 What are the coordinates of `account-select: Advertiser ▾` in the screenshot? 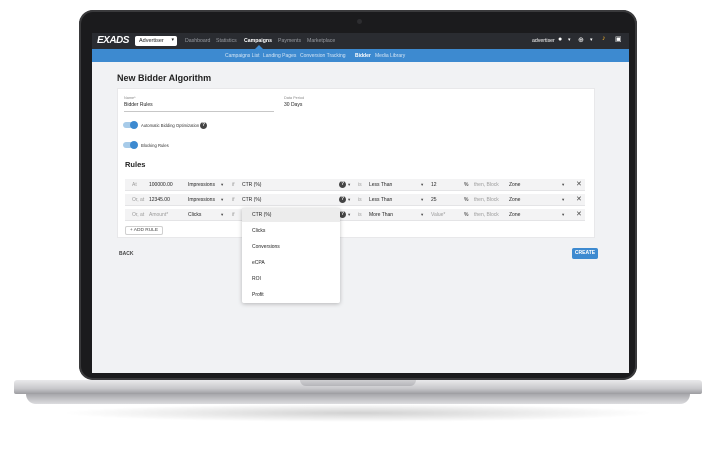 It's located at (156, 41).